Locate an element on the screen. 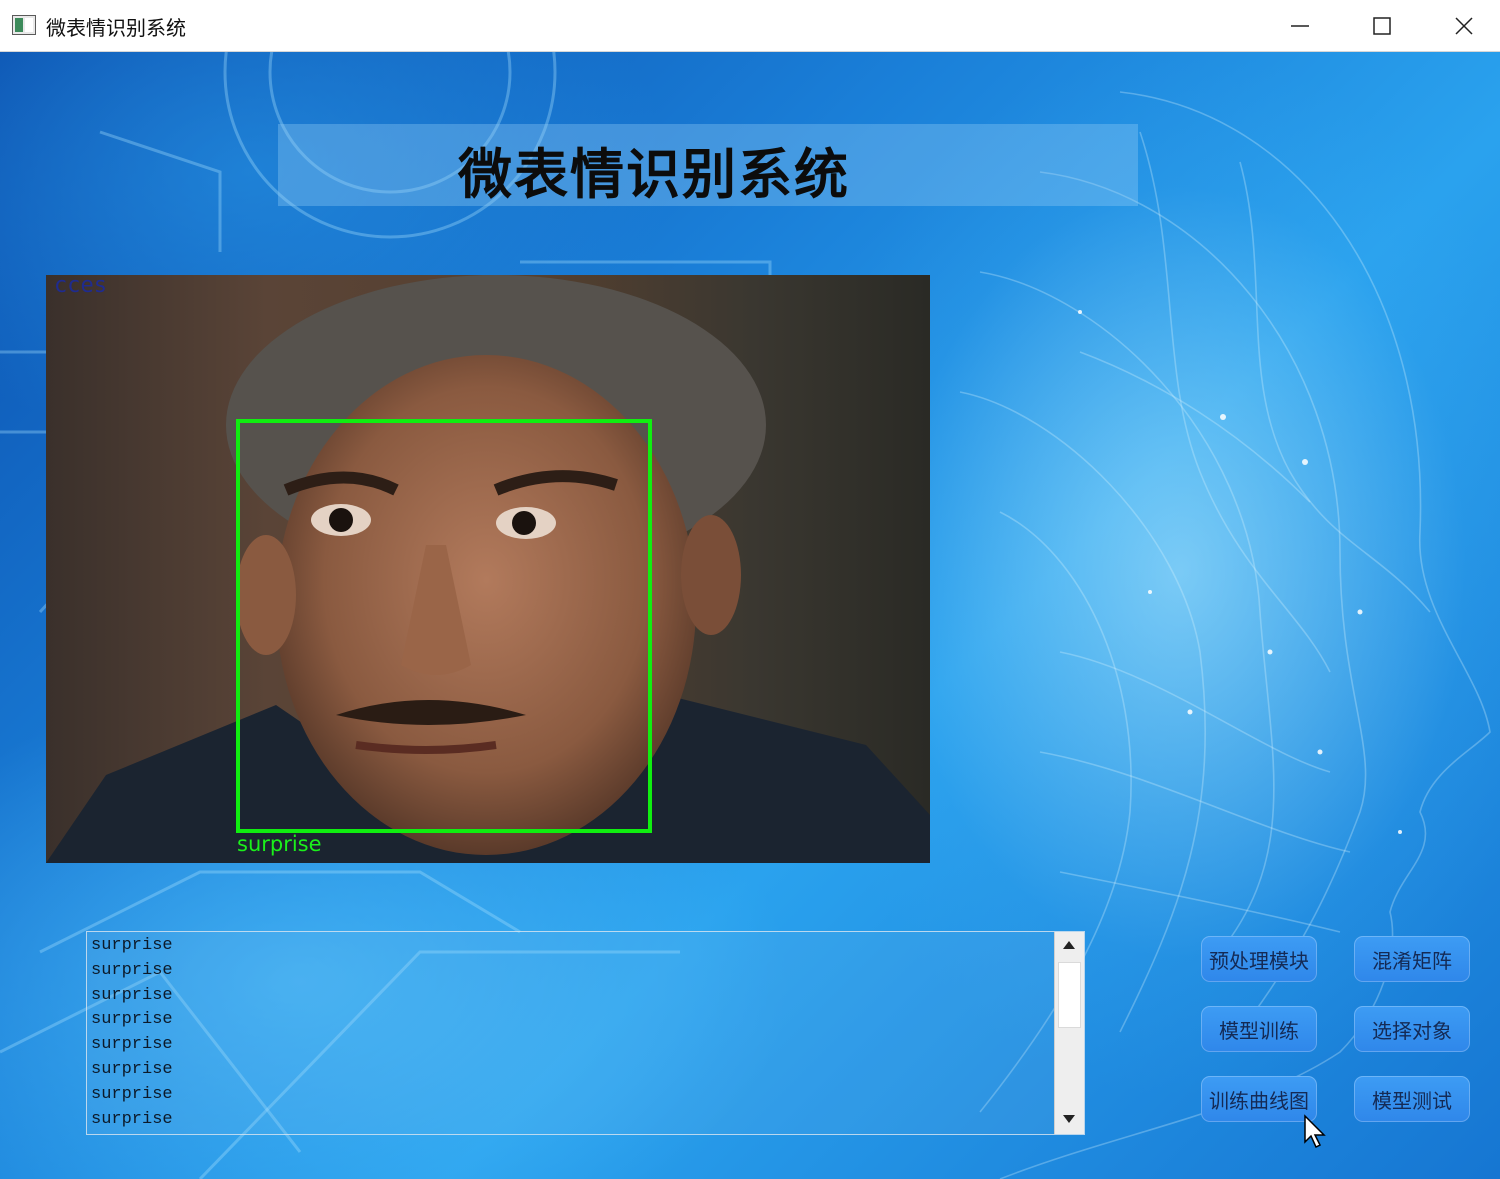 This screenshot has height=1179, width=1500. face-detection-box is located at coordinates (444, 626).